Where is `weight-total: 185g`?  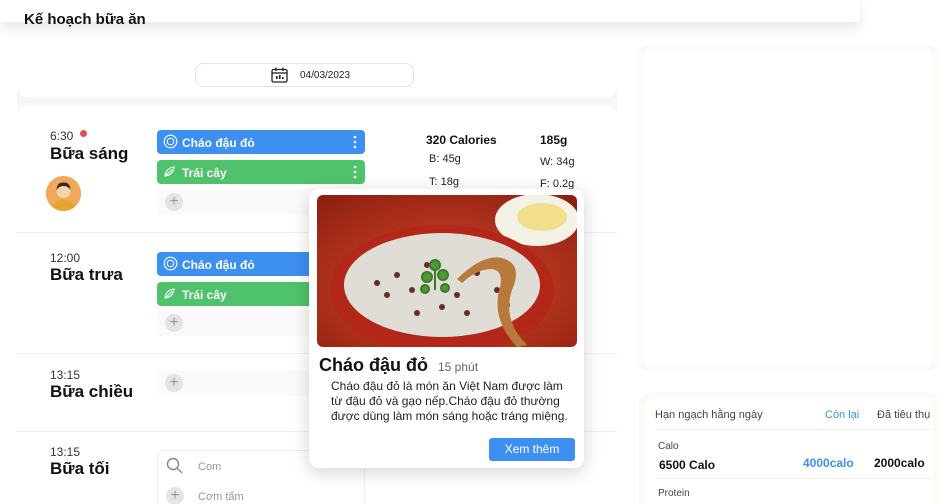 weight-total: 185g is located at coordinates (554, 140).